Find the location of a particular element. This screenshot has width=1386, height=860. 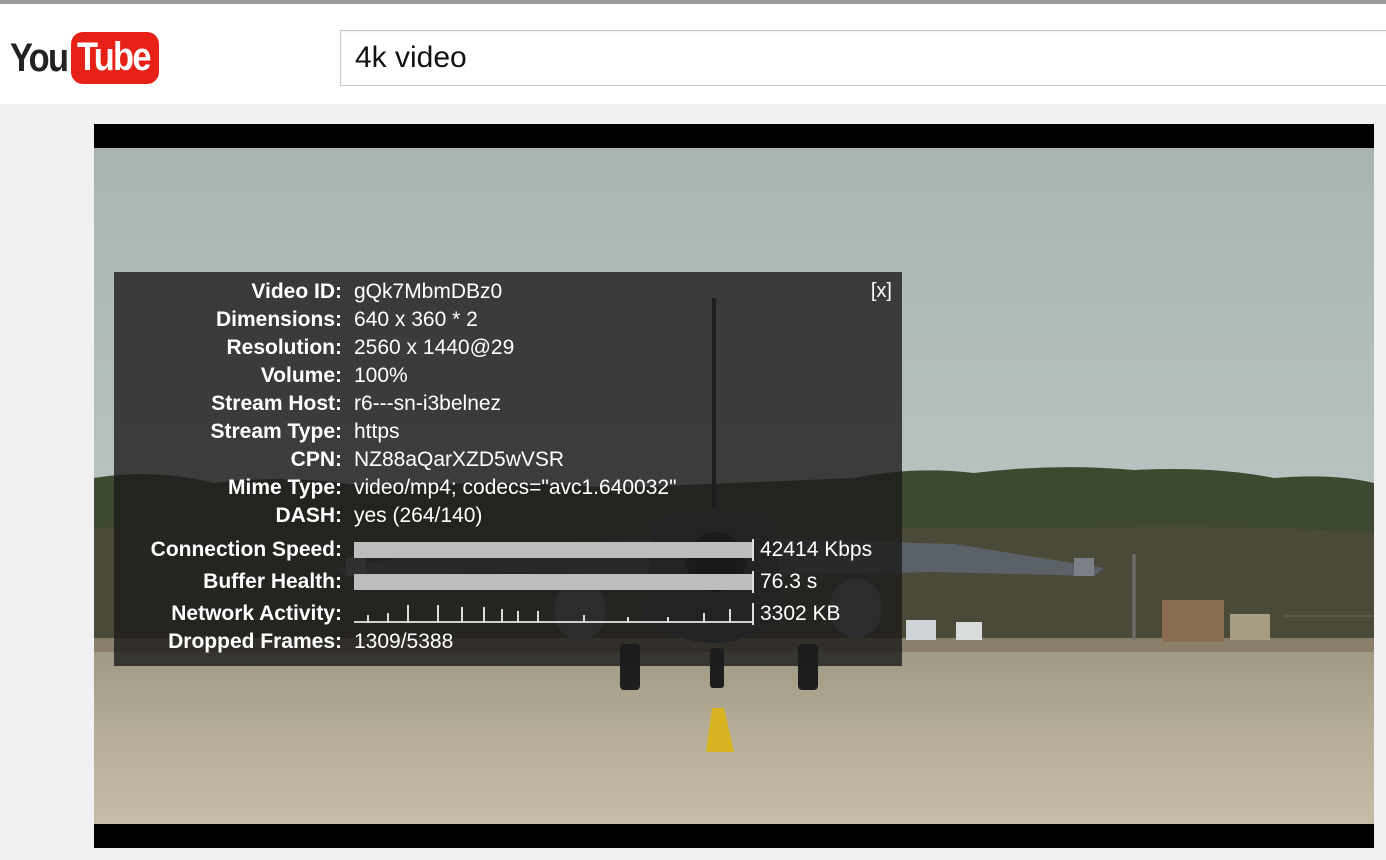

buffer-health-bar-fill is located at coordinates (553, 582).